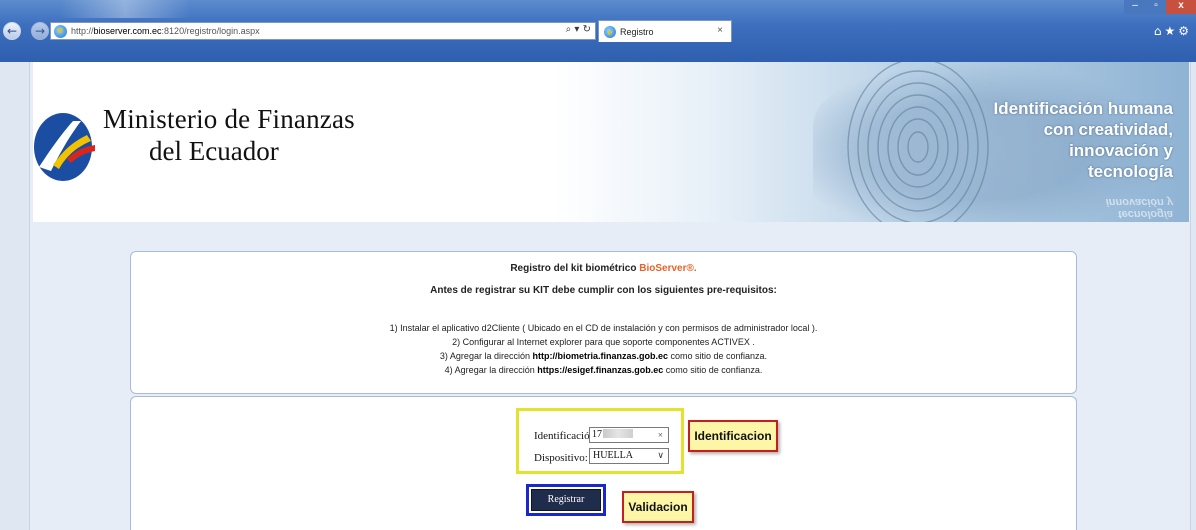 The image size is (1196, 530). I want to click on device-select: HUELLA ∨, so click(629, 456).